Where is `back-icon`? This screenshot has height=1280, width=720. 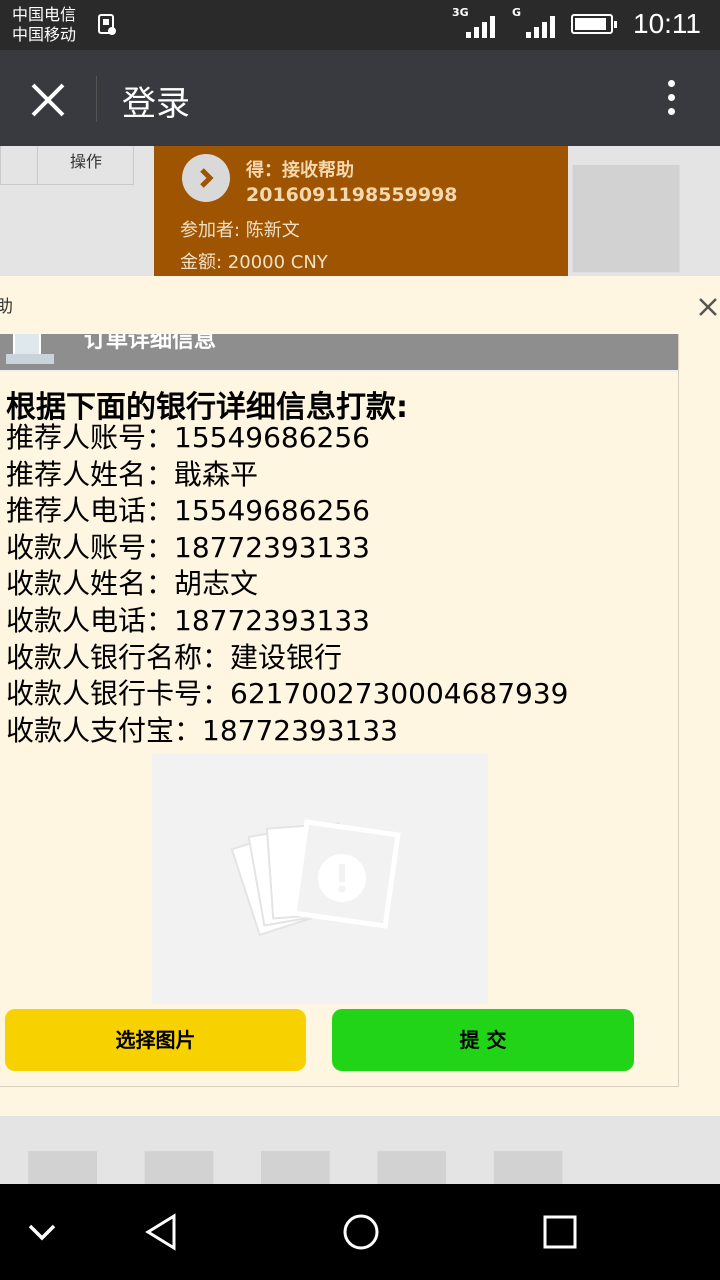 back-icon is located at coordinates (162, 1232).